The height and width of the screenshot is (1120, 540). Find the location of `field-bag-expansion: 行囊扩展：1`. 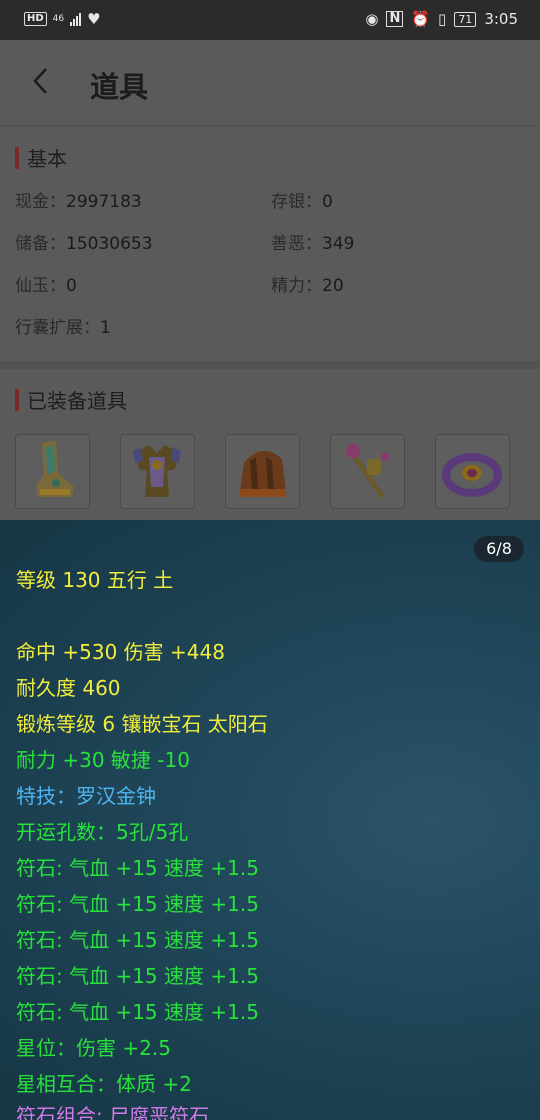

field-bag-expansion: 行囊扩展：1 is located at coordinates (63, 325).